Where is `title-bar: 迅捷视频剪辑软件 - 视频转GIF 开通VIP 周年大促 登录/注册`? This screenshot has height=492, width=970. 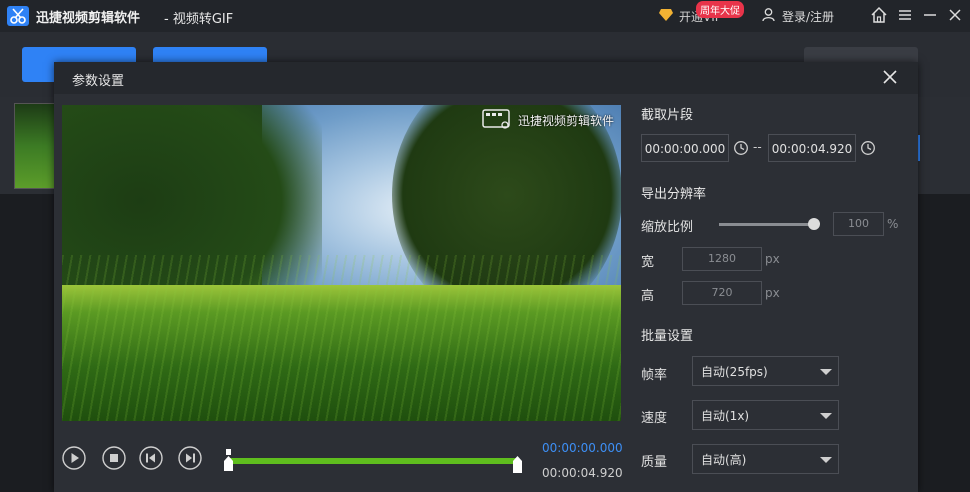
title-bar: 迅捷视频剪辑软件 - 视频转GIF 开通VIP 周年大促 登录/注册 is located at coordinates (485, 16).